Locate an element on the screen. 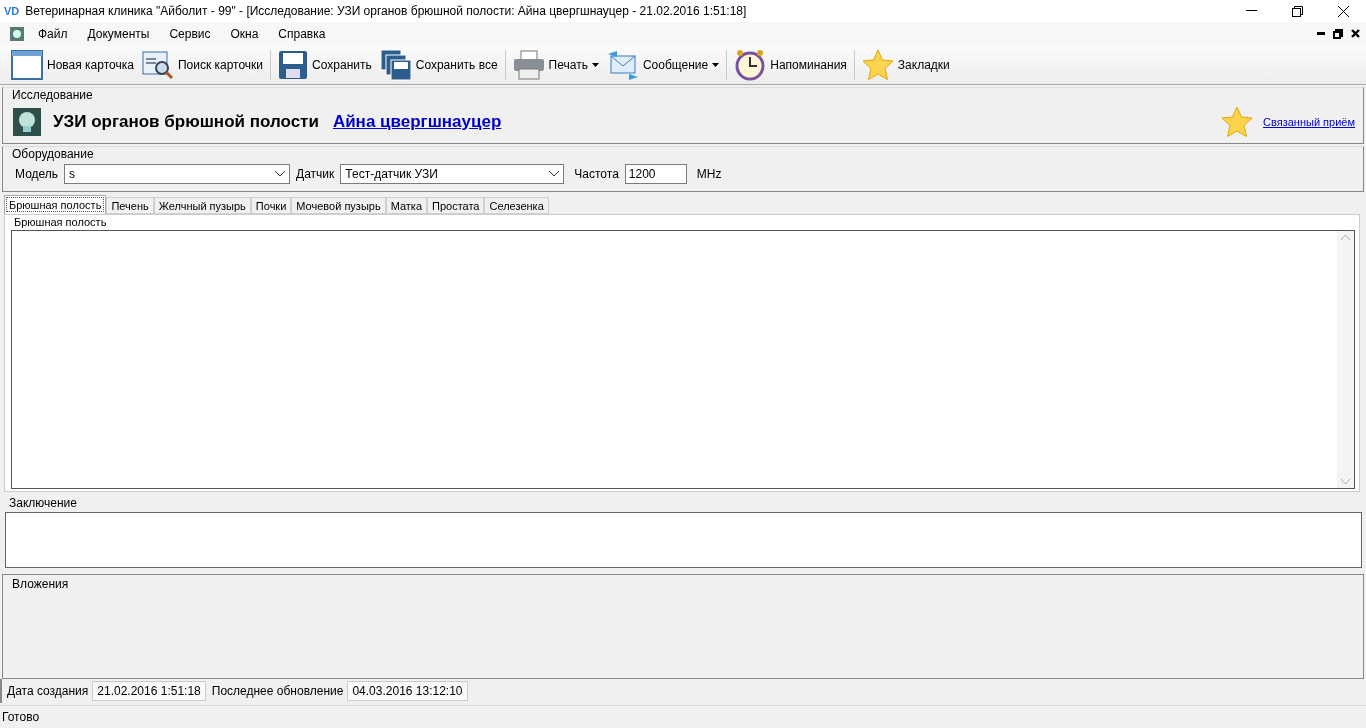 Image resolution: width=1366 pixels, height=728 pixels. tab: Селезенка is located at coordinates (516, 206).